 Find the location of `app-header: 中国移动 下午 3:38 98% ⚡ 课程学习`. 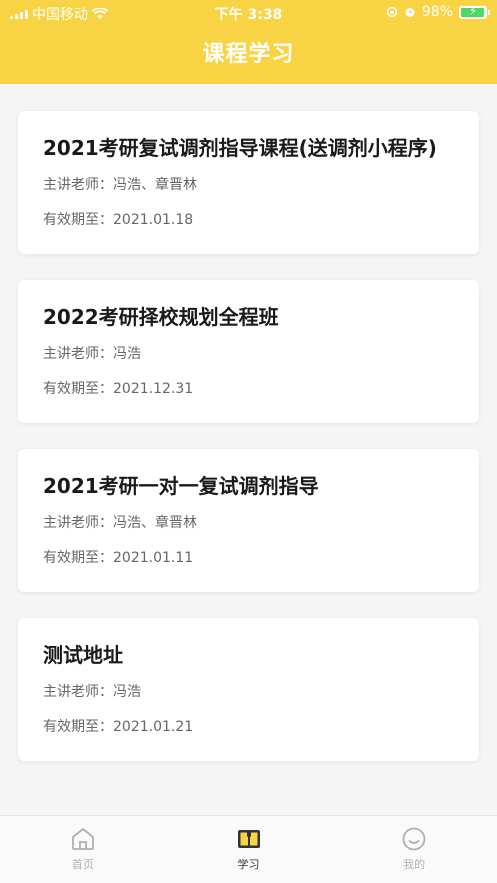

app-header: 中国移动 下午 3:38 98% ⚡ 课程学习 is located at coordinates (248, 42).